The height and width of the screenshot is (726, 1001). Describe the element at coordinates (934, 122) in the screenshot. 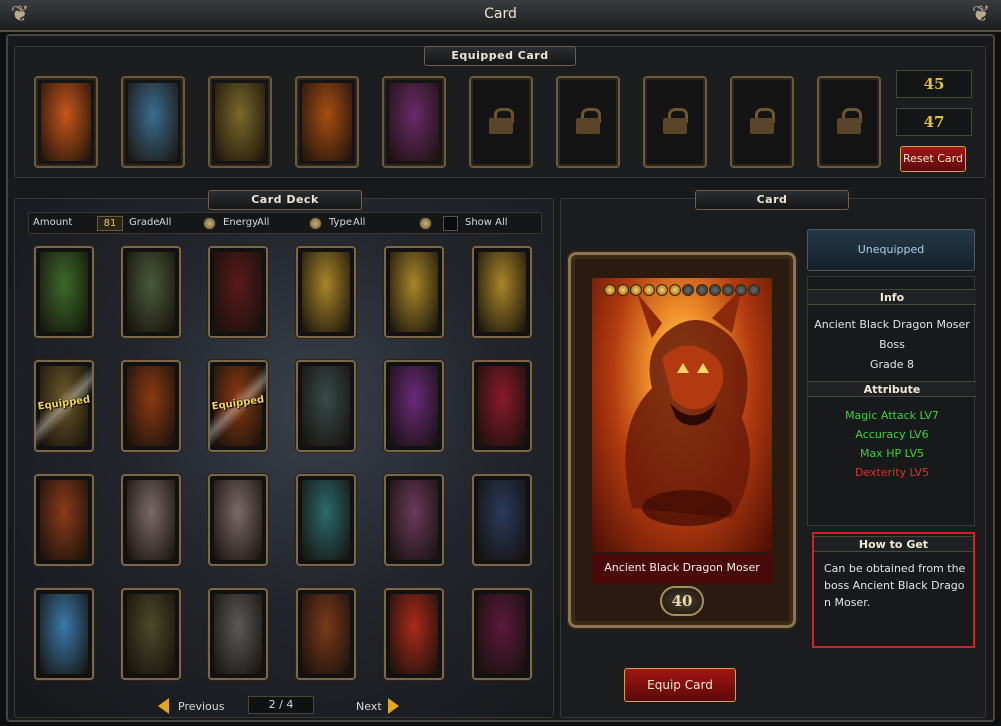

I see `equipped-stat-bottom: 47` at that location.